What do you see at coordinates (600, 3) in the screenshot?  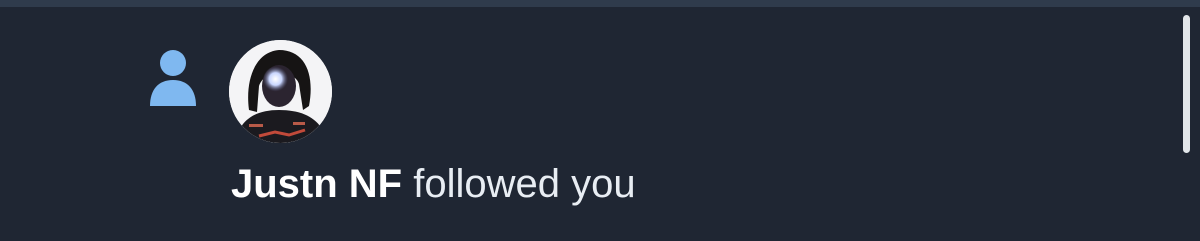 I see `top-divider` at bounding box center [600, 3].